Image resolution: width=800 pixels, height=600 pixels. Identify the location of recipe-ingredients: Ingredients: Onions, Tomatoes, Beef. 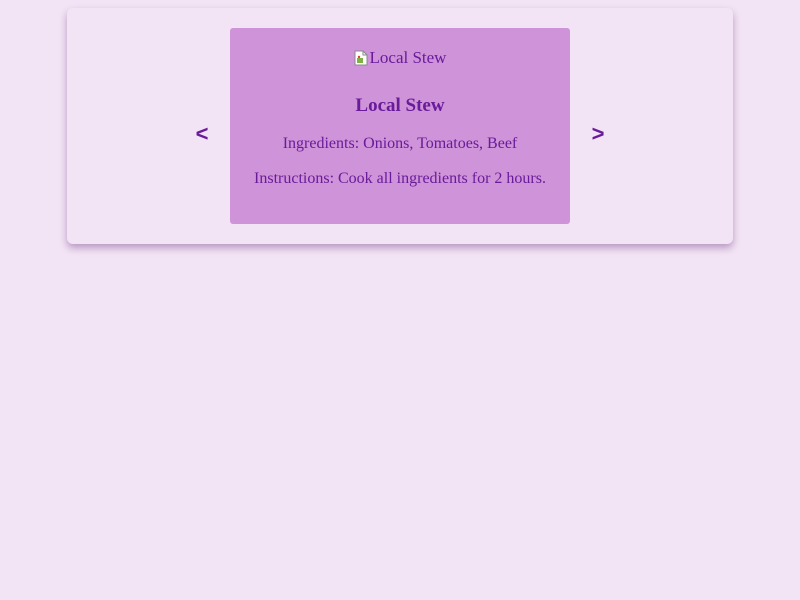
(400, 143).